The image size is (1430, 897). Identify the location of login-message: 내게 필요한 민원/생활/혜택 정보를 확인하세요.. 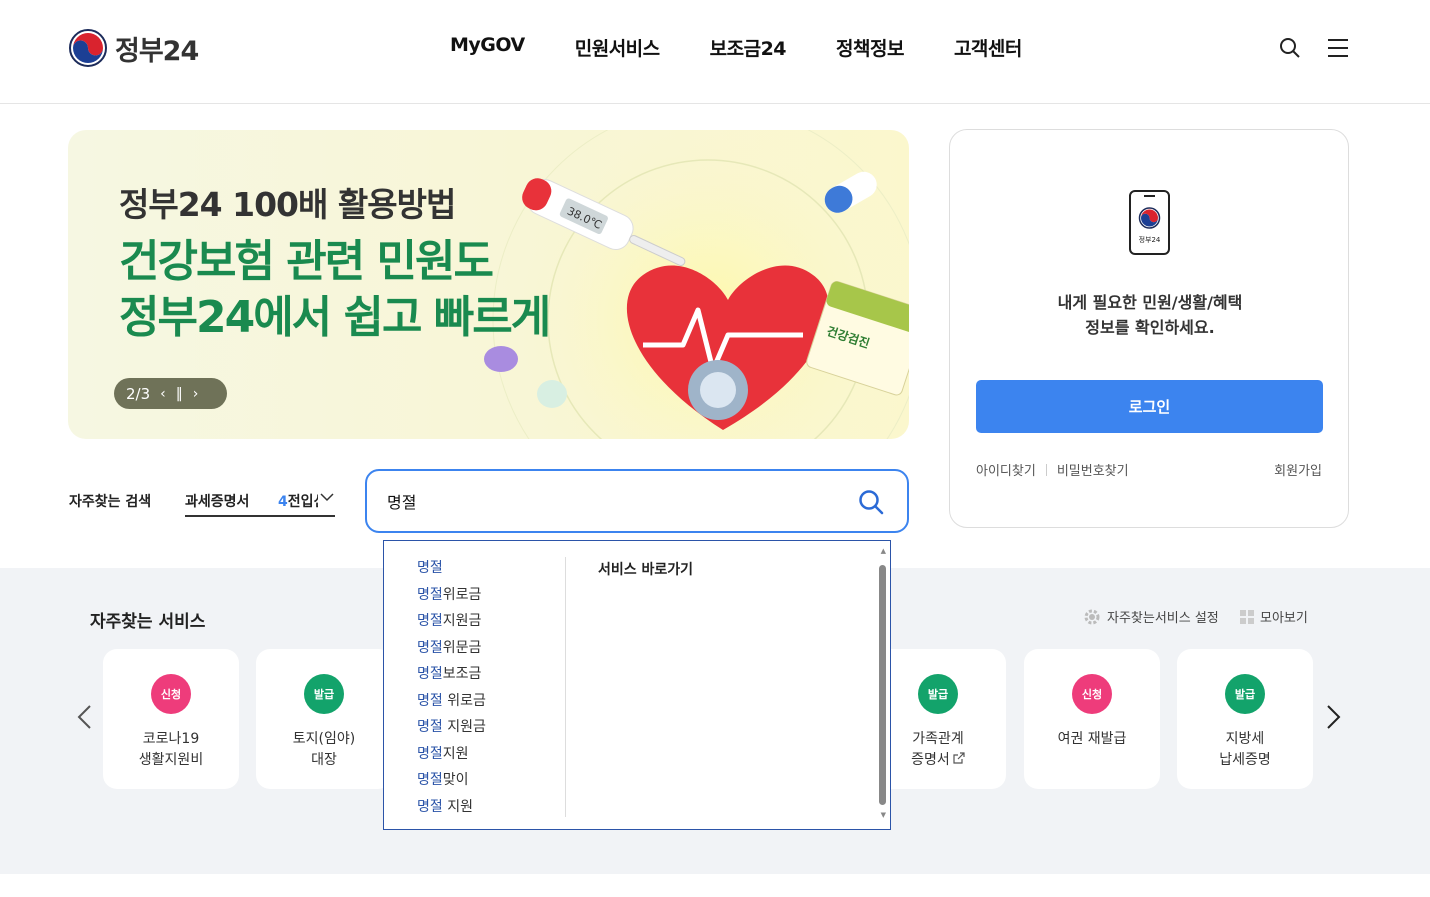
(1150, 315).